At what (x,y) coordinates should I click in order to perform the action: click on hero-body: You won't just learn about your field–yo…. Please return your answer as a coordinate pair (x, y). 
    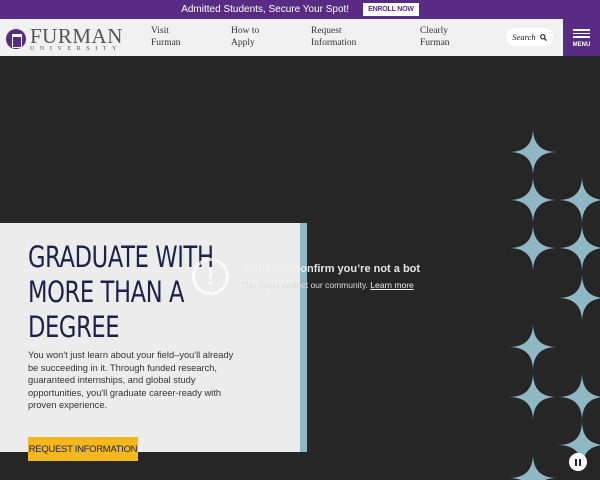
    Looking at the image, I should click on (131, 380).